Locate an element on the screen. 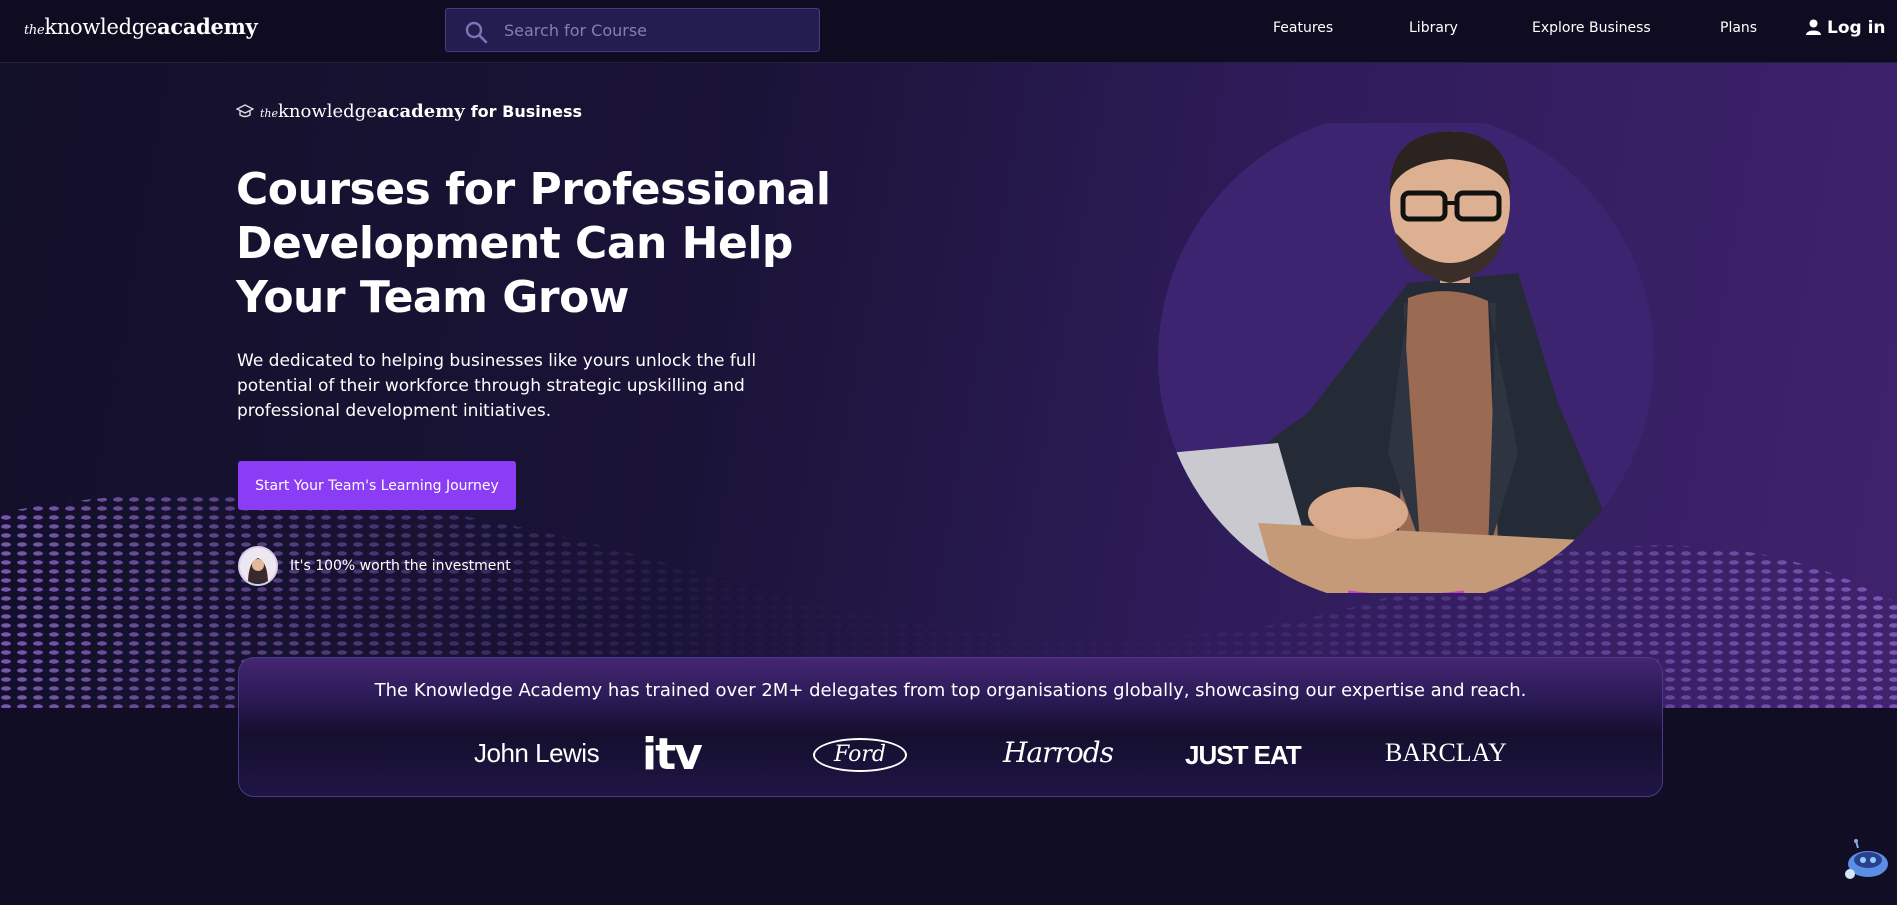  graduation-cap-icon is located at coordinates (245, 111).